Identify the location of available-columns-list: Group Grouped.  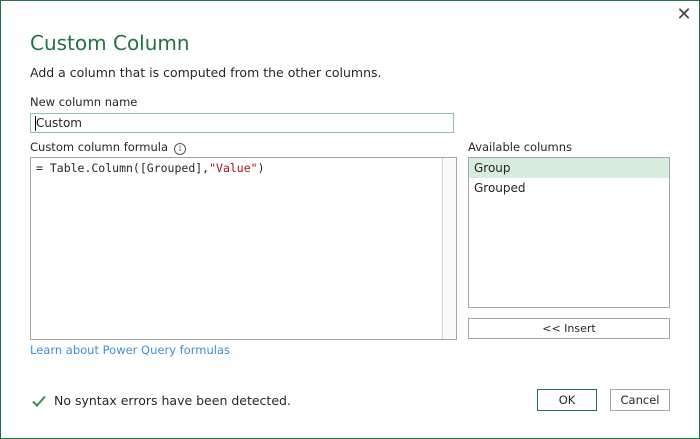
(569, 232).